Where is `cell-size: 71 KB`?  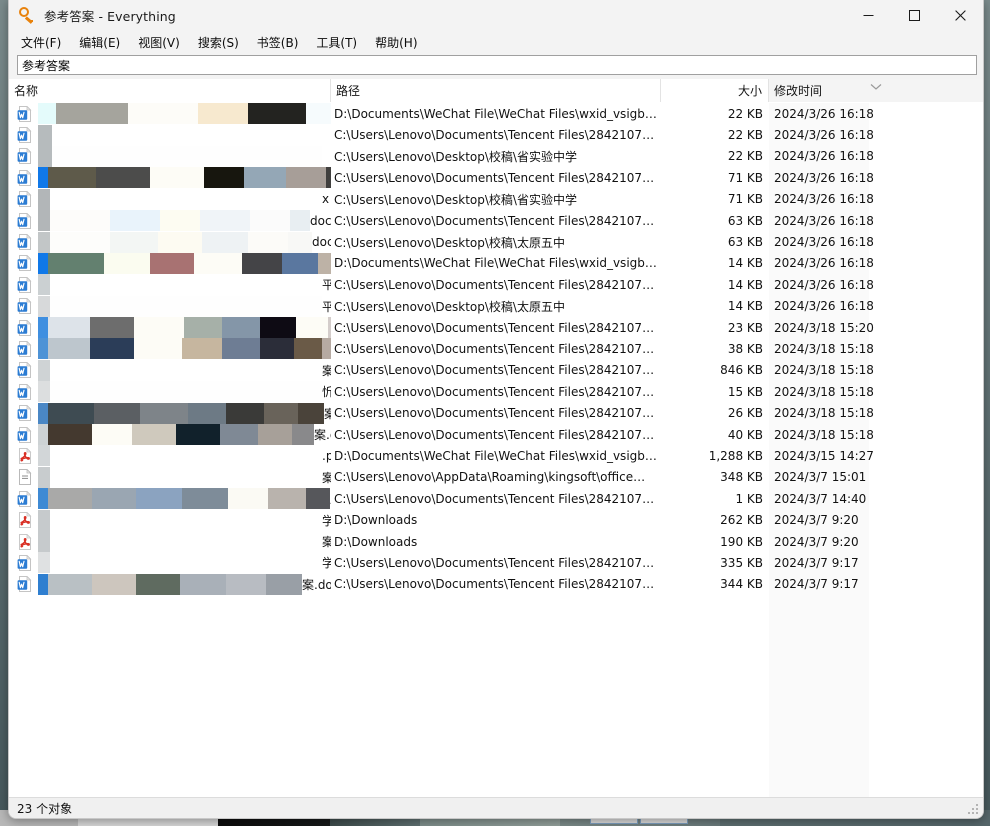
cell-size: 71 KB is located at coordinates (745, 199).